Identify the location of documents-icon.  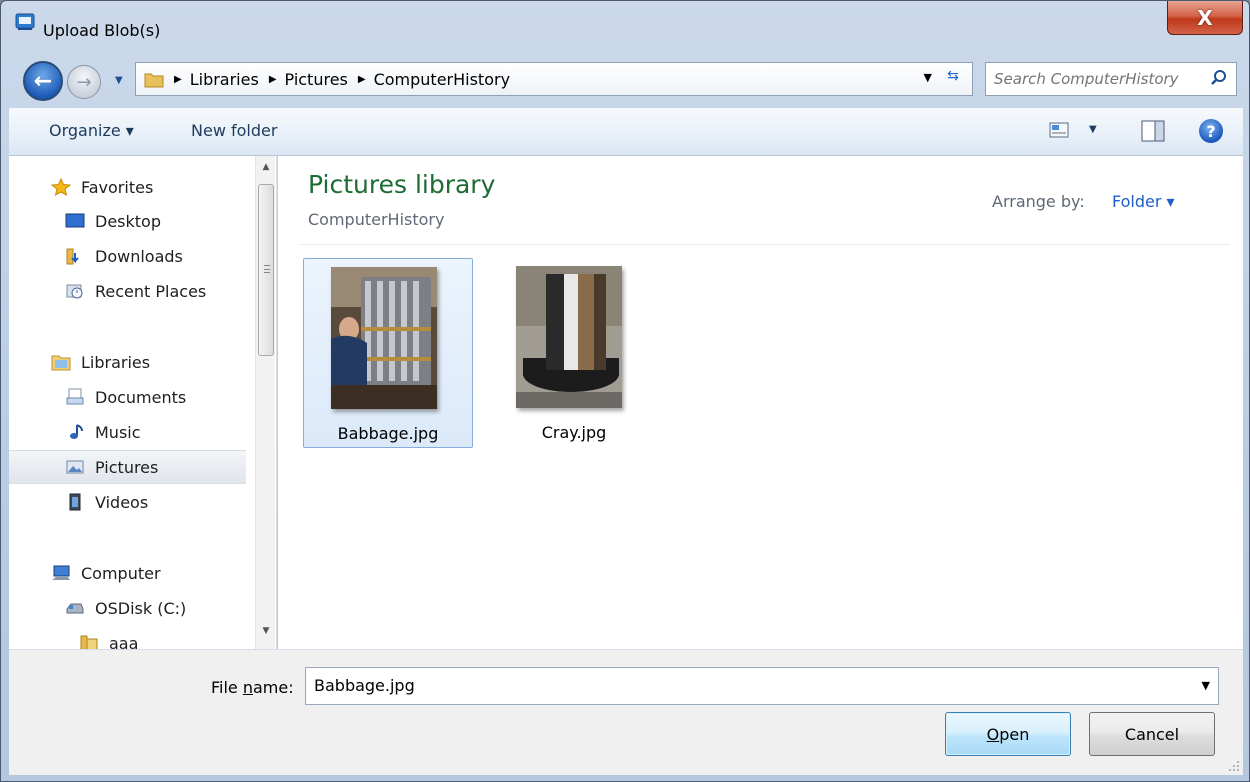
(75, 396).